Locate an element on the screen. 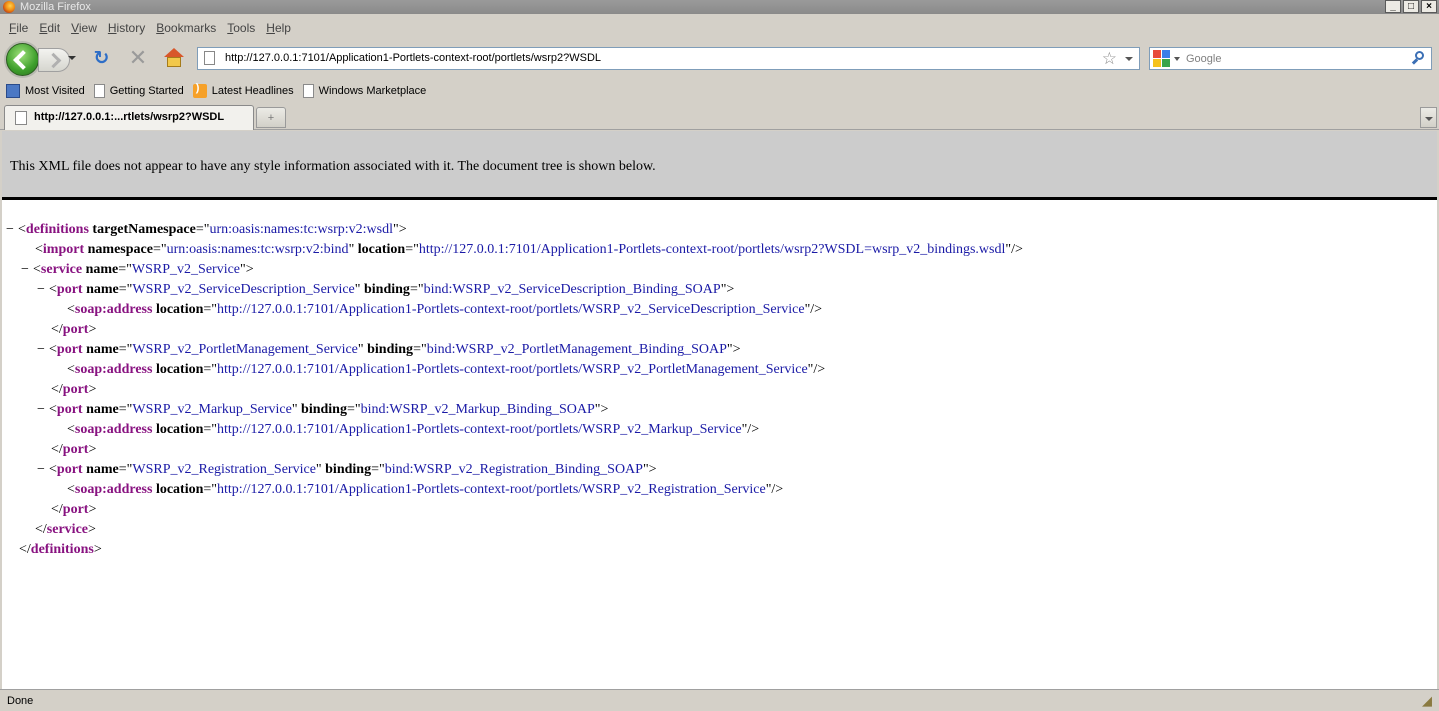 Image resolution: width=1439 pixels, height=711 pixels. search-bar is located at coordinates (1290, 58).